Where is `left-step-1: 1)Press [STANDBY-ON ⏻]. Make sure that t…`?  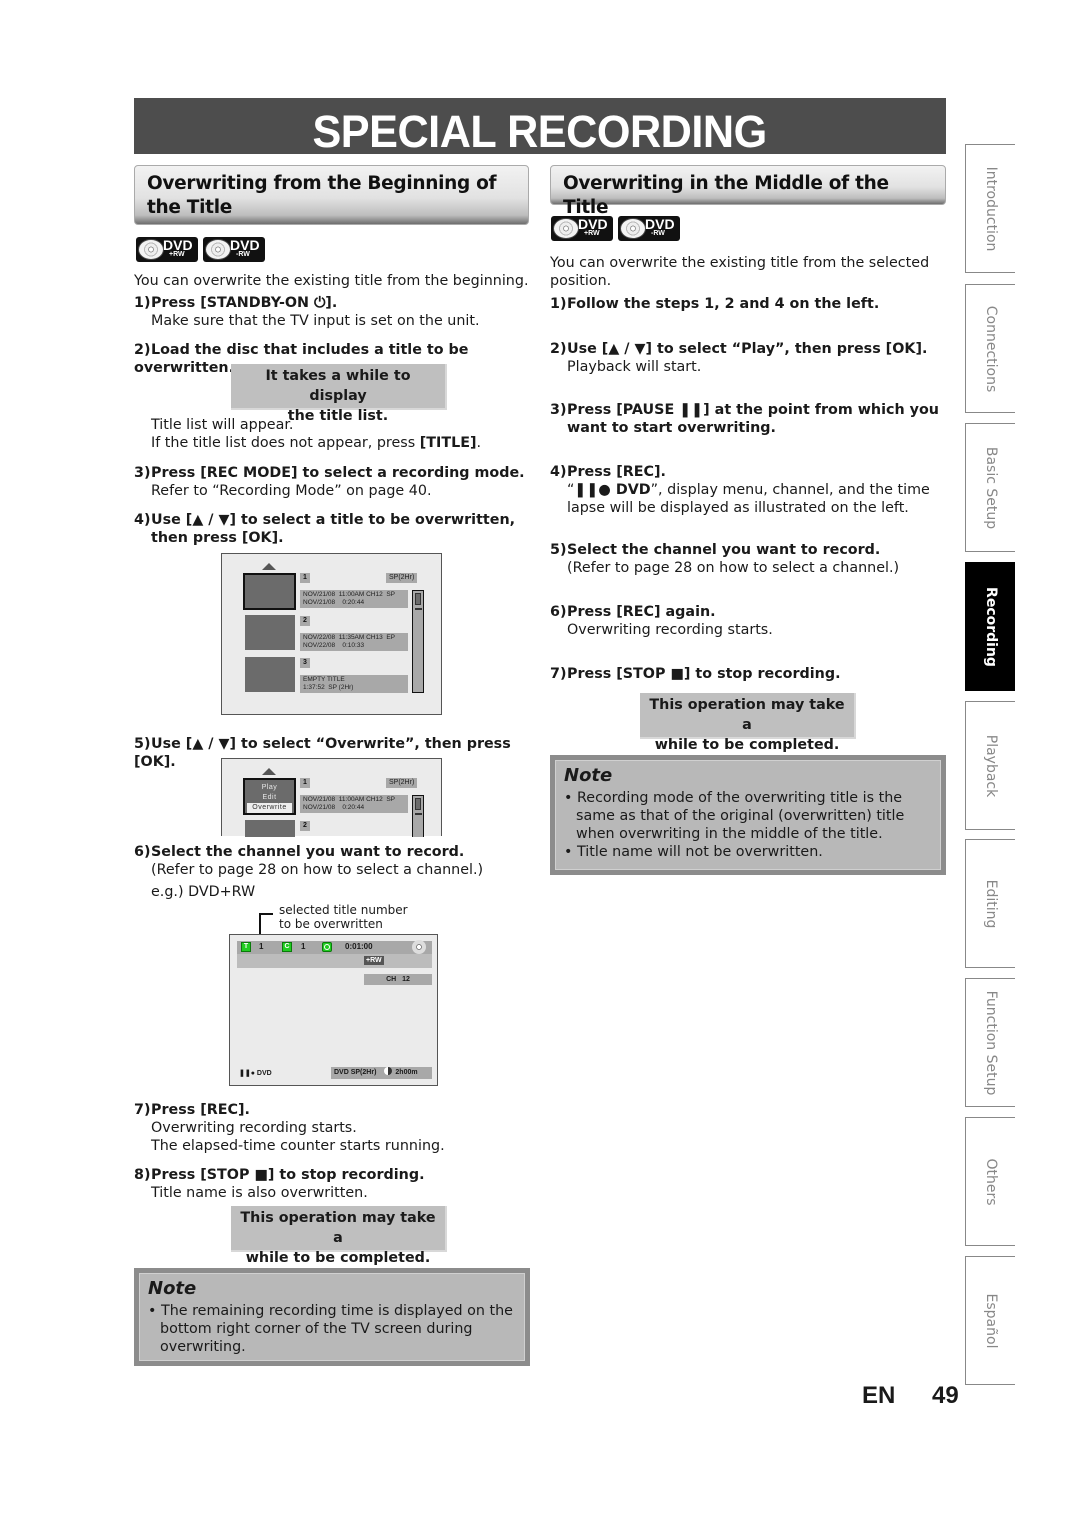
left-step-1: 1)Press [STANDBY-ON ⏻]. Make sure that t… is located at coordinates (334, 312).